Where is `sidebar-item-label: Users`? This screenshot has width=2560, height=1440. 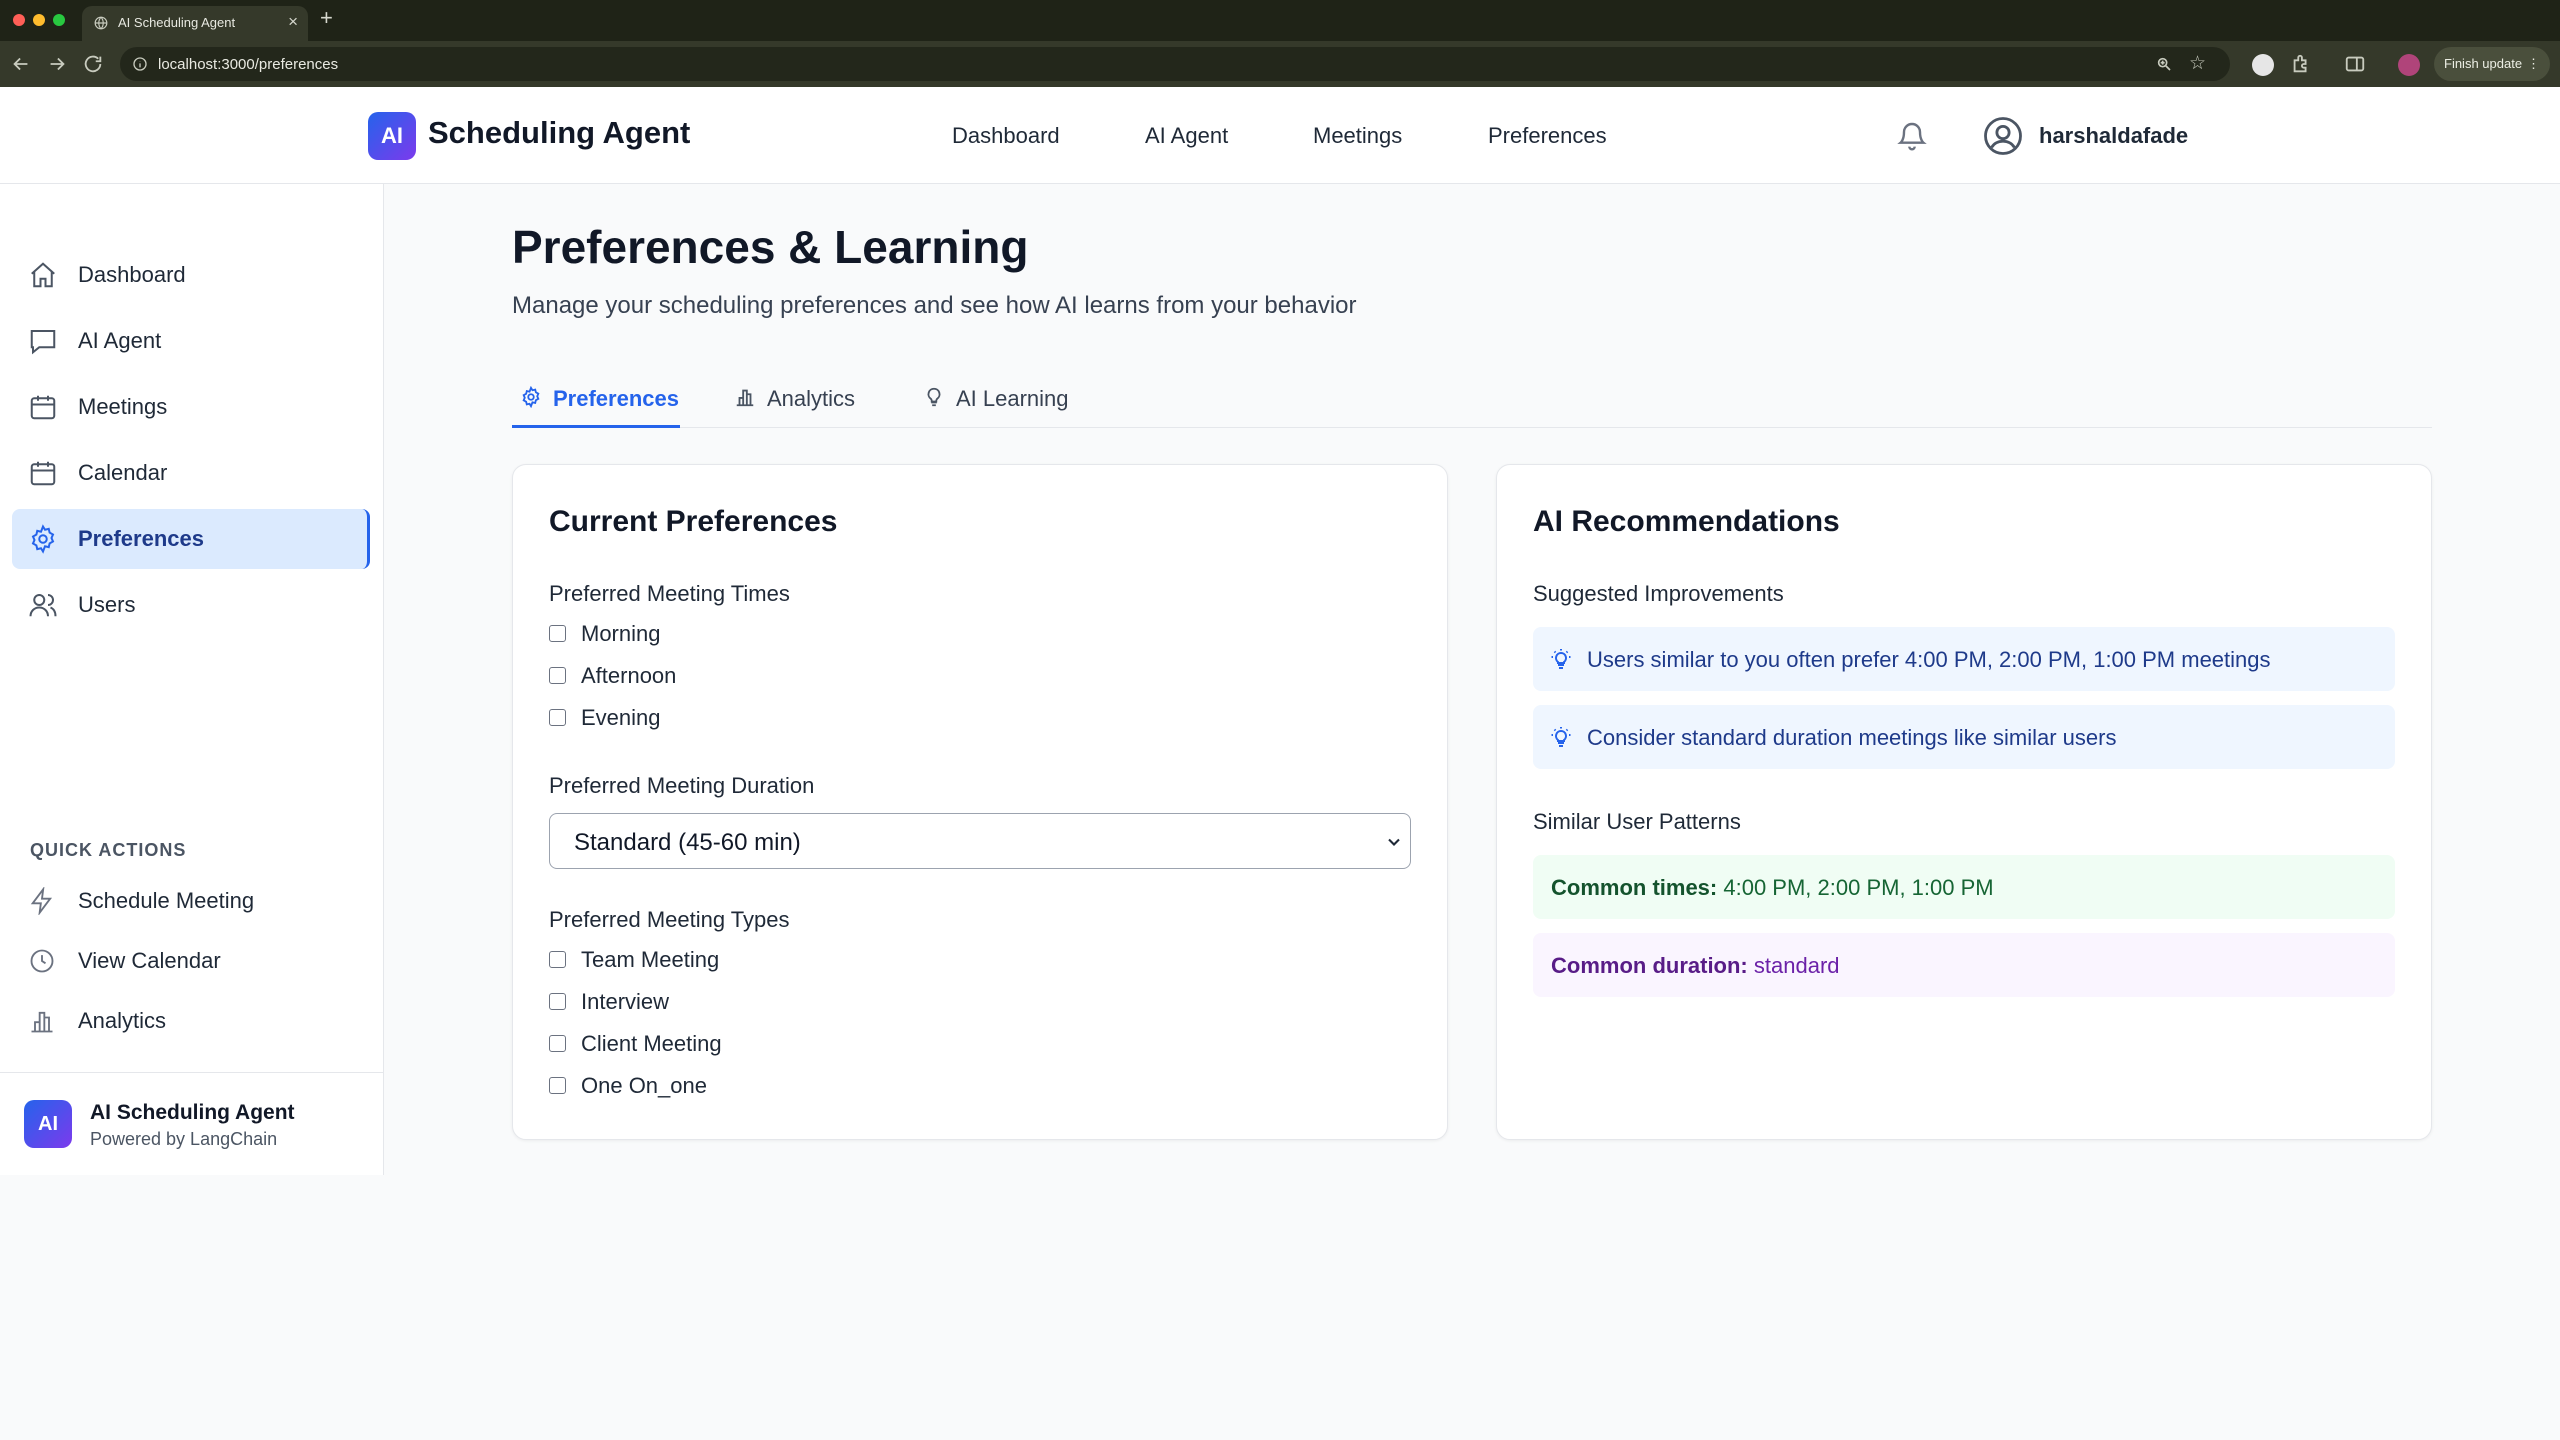 sidebar-item-label: Users is located at coordinates (107, 604).